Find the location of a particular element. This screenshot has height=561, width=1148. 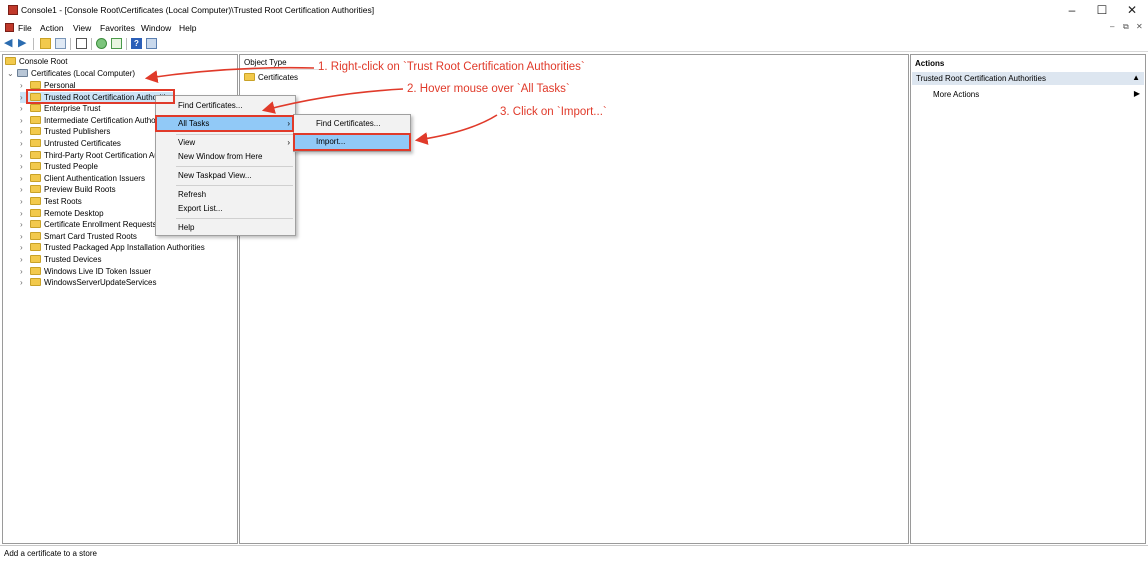

annotation-arrows is located at coordinates (321, 105).